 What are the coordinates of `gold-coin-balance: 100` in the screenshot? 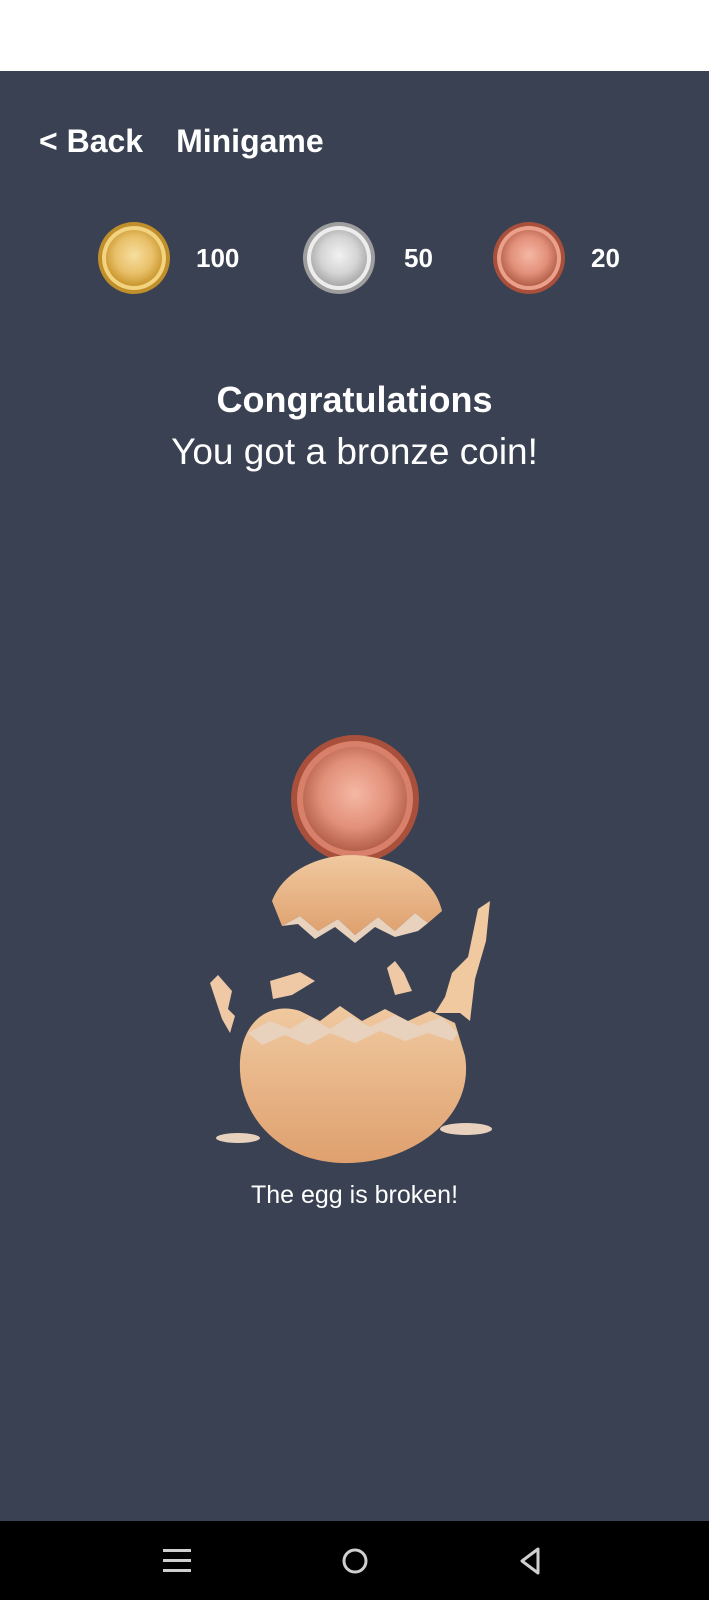 It's located at (167, 258).